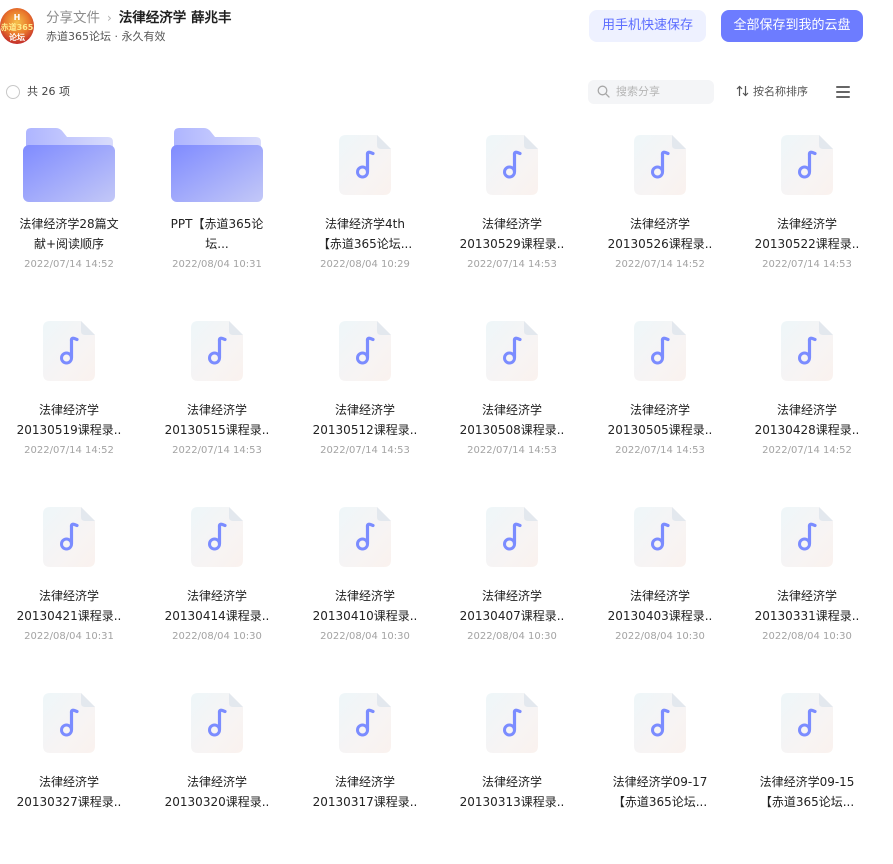 The height and width of the screenshot is (864, 893). What do you see at coordinates (71, 213) in the screenshot?
I see `folder-item: 法律经济学28篇文 献+阅读顺序 2022/07/14 14:52` at bounding box center [71, 213].